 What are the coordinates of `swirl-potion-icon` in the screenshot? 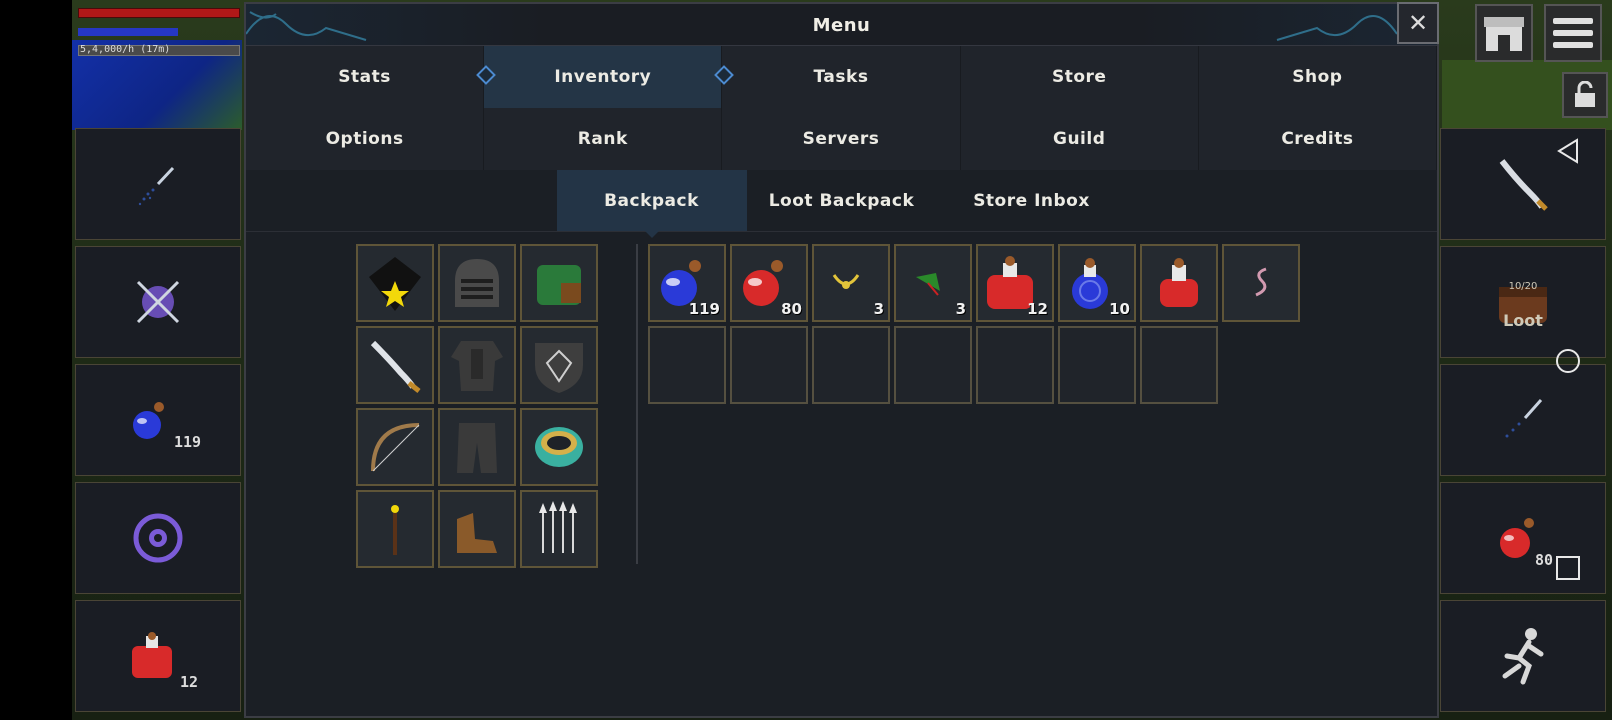 It's located at (1090, 283).